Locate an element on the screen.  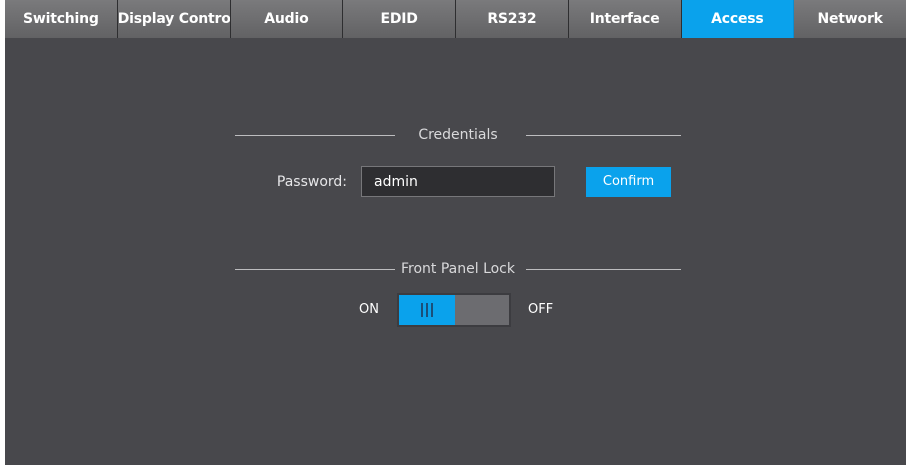
tab-network: Network is located at coordinates (850, 19).